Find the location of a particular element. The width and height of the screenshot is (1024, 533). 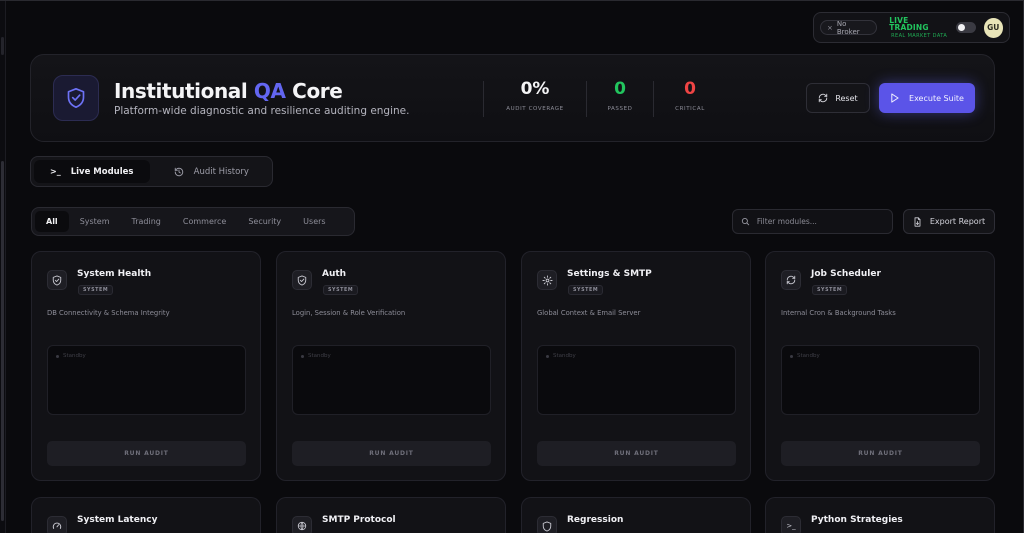

gauge-icon is located at coordinates (57, 525).